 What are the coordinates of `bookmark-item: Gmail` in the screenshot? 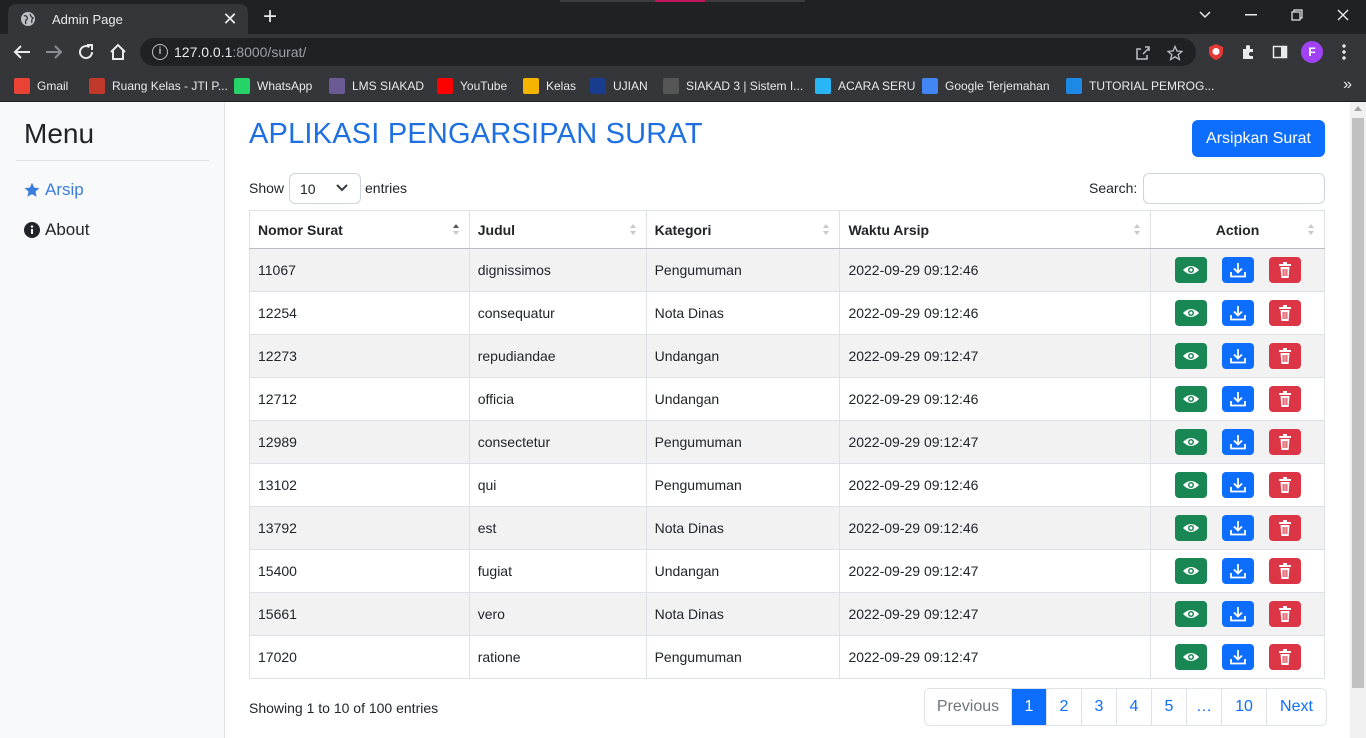 It's located at (41, 86).